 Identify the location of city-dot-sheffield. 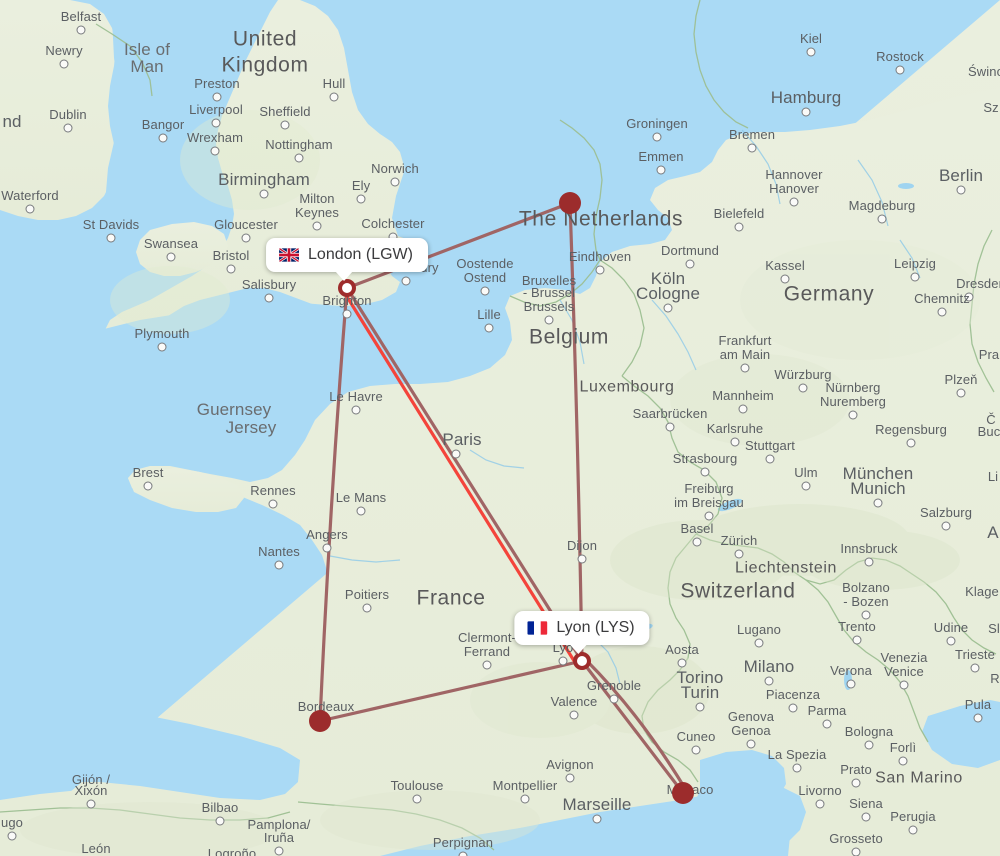
(285, 125).